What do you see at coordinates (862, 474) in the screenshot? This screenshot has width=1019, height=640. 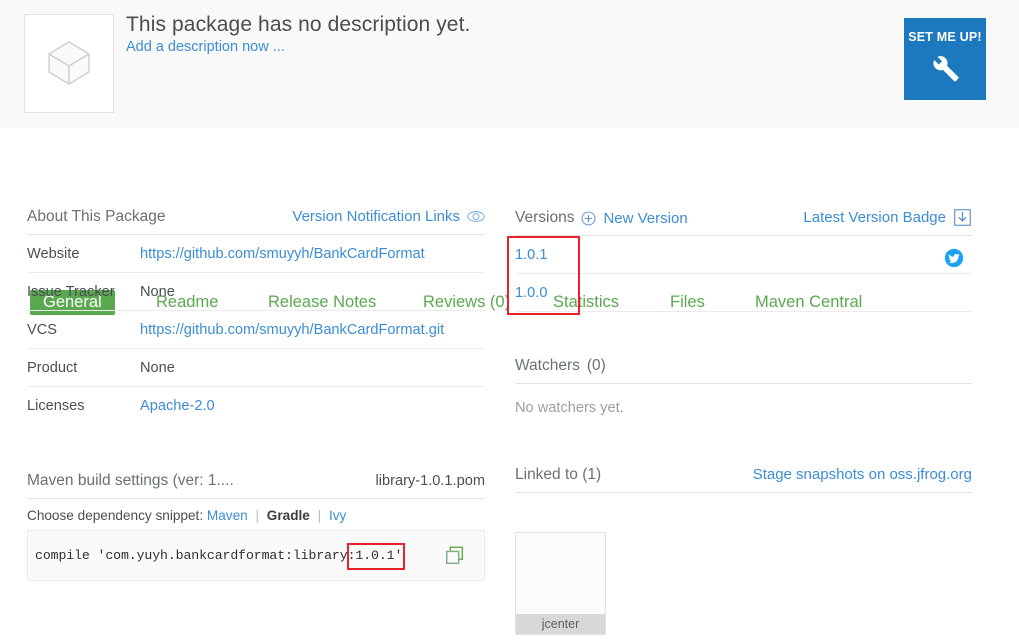 I see `stage-snapshots-link: Stage snapshots on oss.jfrog.org` at bounding box center [862, 474].